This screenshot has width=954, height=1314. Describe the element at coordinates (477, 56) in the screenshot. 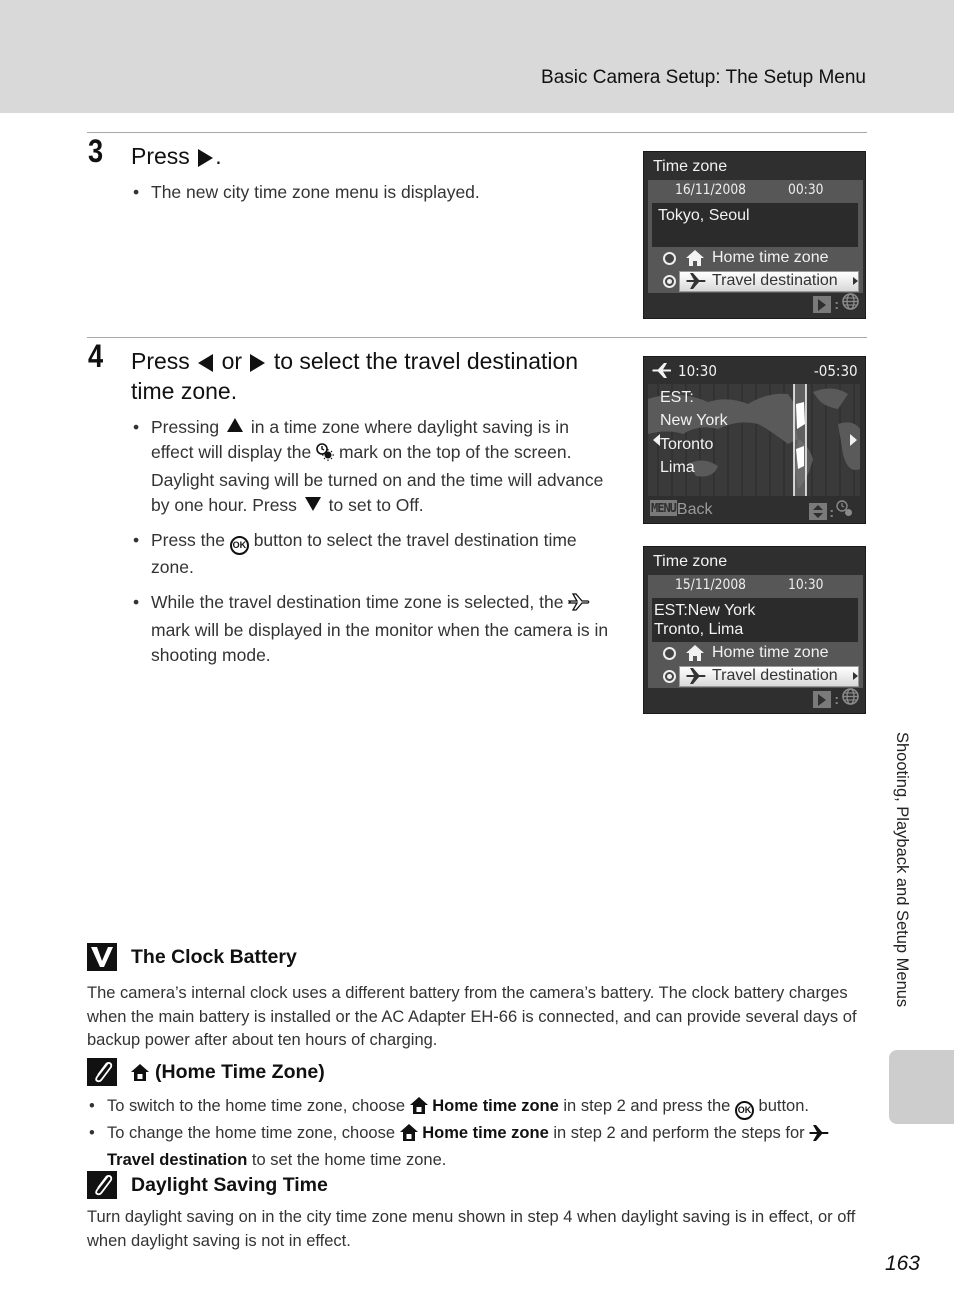

I see `header-band: Basic Camera Setup: The Setup Menu` at that location.